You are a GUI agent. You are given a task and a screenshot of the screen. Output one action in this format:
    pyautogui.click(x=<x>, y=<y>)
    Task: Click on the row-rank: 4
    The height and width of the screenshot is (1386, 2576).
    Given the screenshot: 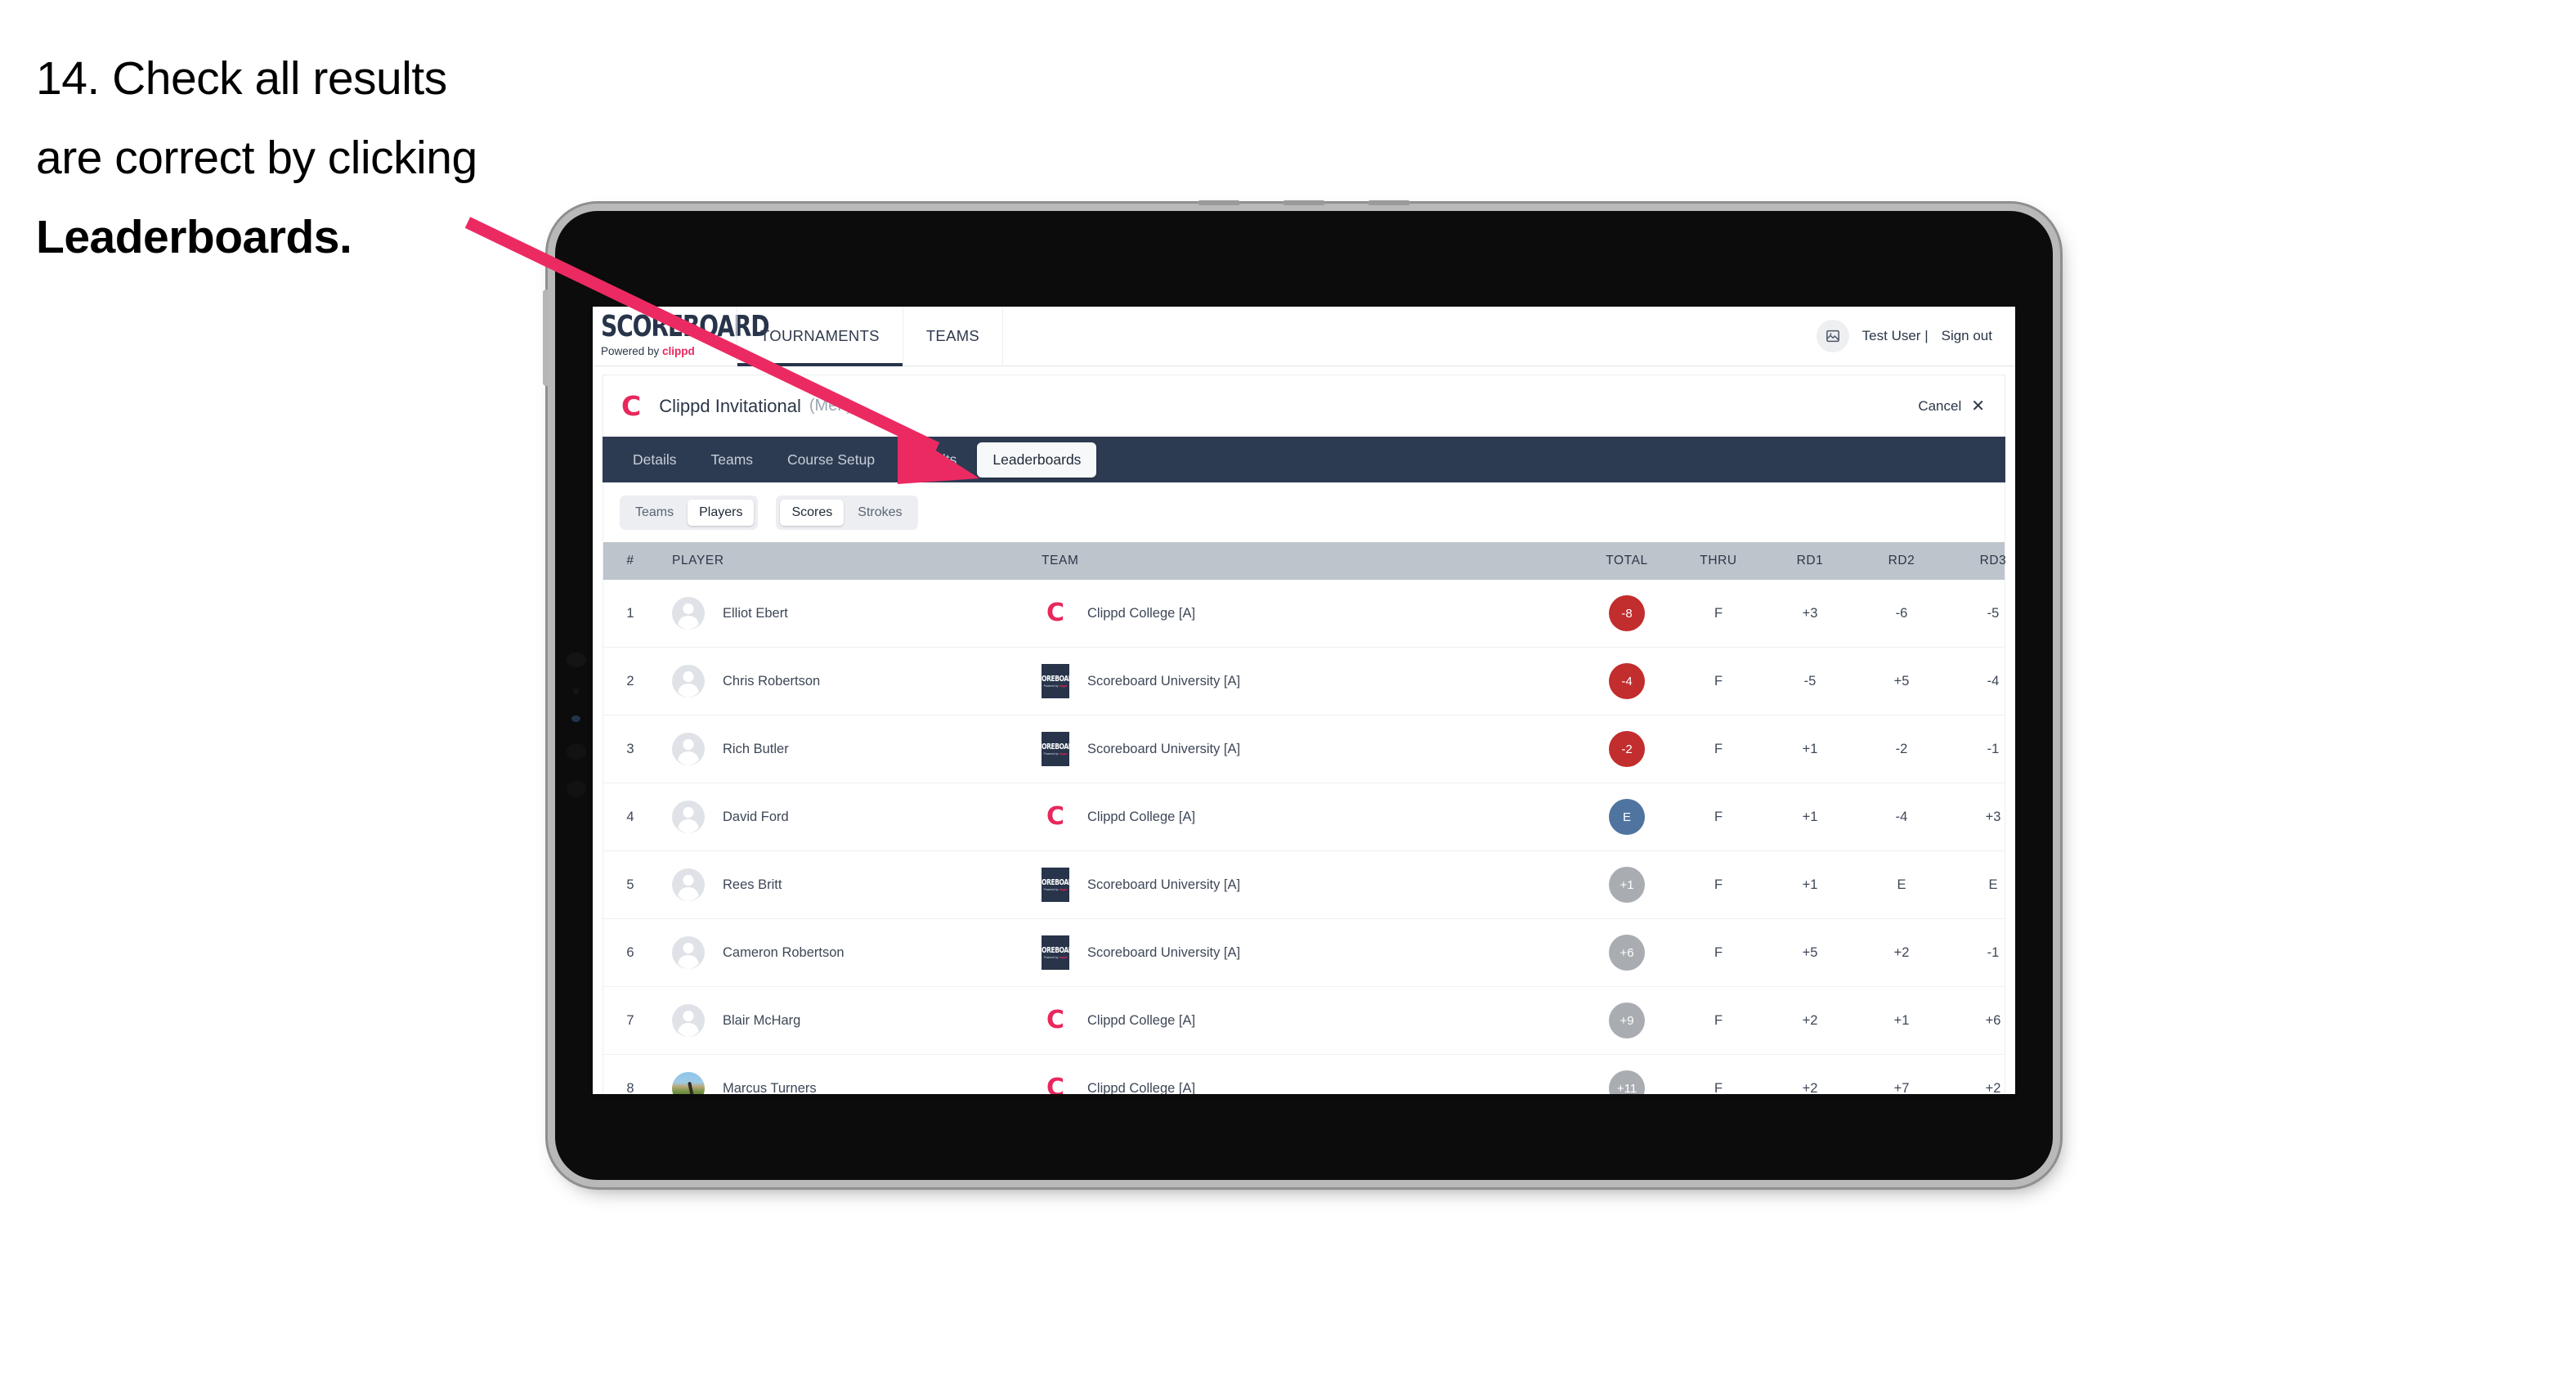 What is the action you would take?
    pyautogui.click(x=630, y=816)
    